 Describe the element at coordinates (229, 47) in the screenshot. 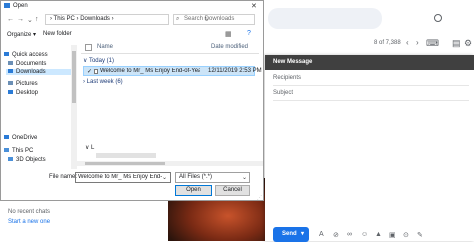

I see `column-date-modified: Date modified` at that location.